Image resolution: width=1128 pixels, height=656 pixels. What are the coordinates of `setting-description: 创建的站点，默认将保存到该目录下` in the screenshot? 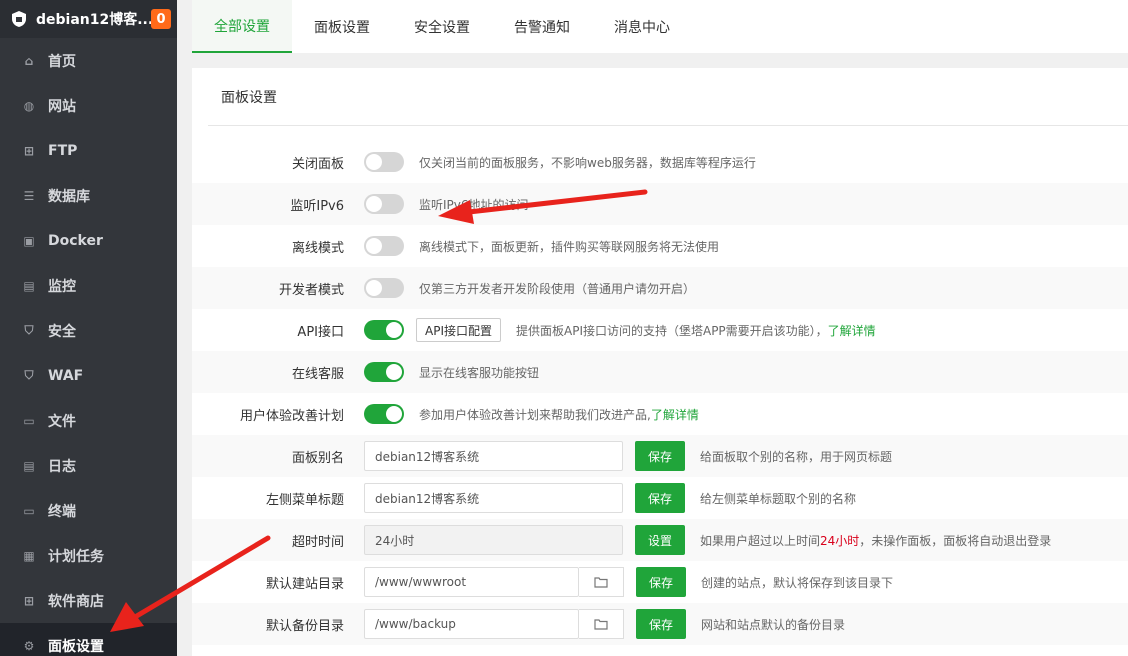 It's located at (797, 582).